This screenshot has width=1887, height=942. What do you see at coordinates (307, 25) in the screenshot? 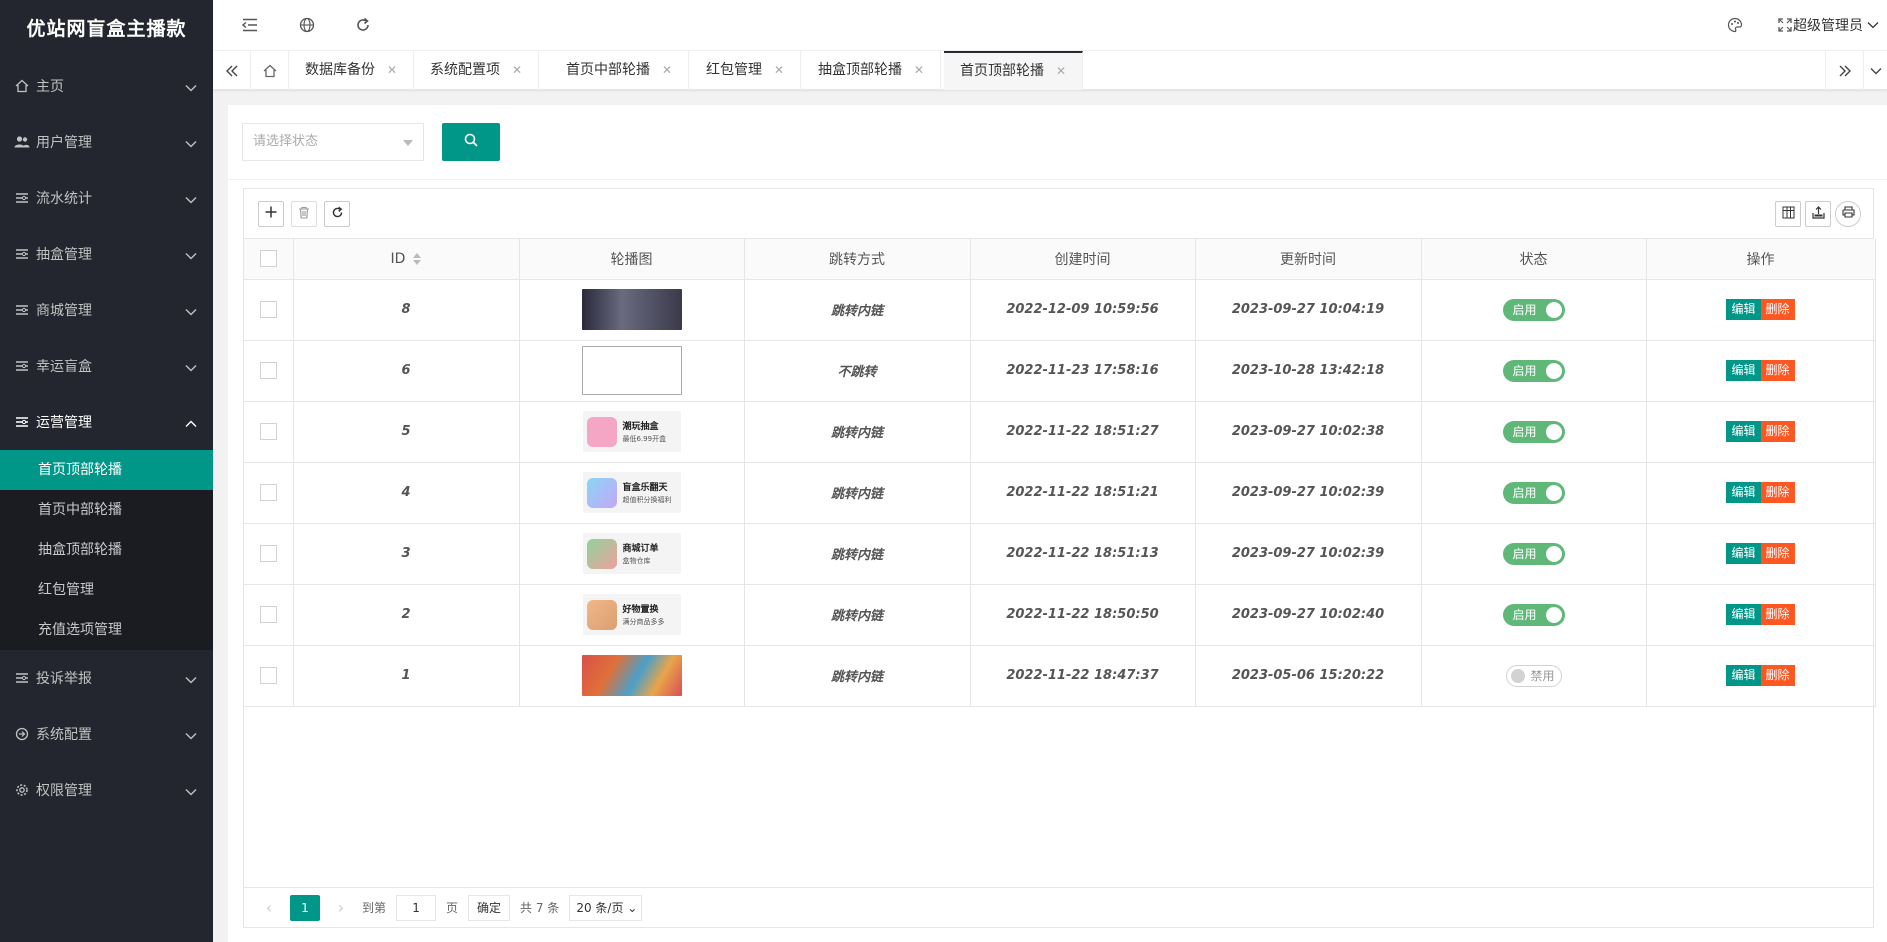
I see `globe-icon` at bounding box center [307, 25].